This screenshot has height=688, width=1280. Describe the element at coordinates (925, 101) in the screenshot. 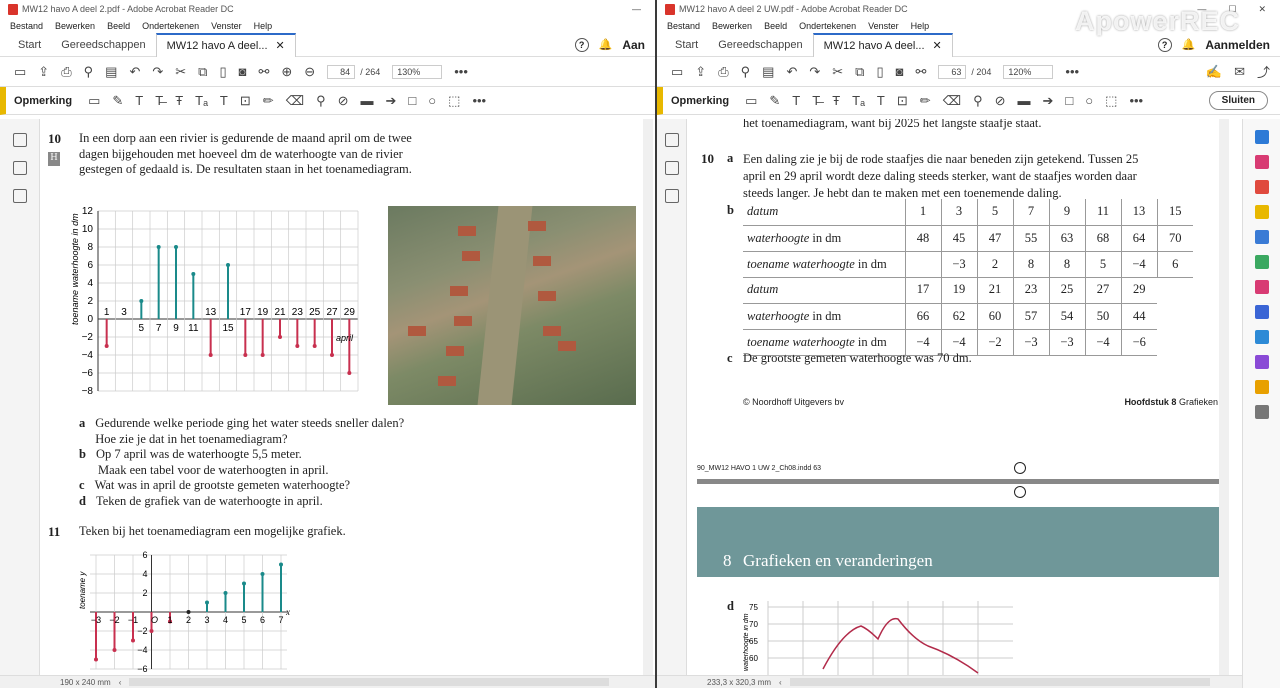

I see `pencil-icon: ✏` at that location.